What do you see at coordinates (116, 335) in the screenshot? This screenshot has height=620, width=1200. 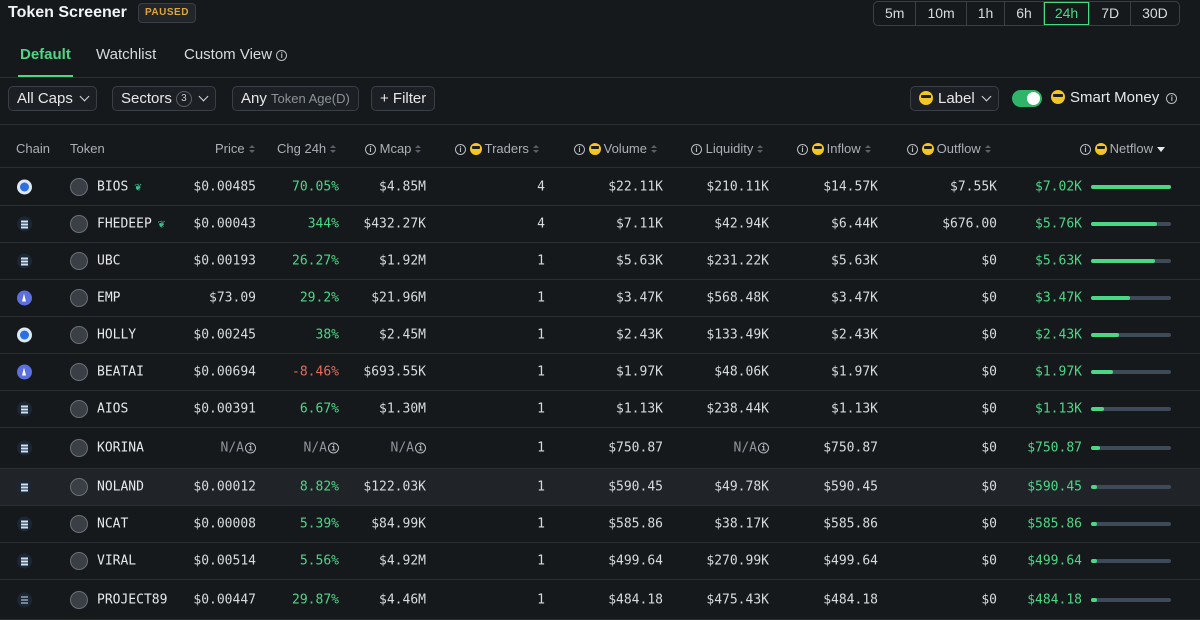 I see `token-name: HOLLY` at bounding box center [116, 335].